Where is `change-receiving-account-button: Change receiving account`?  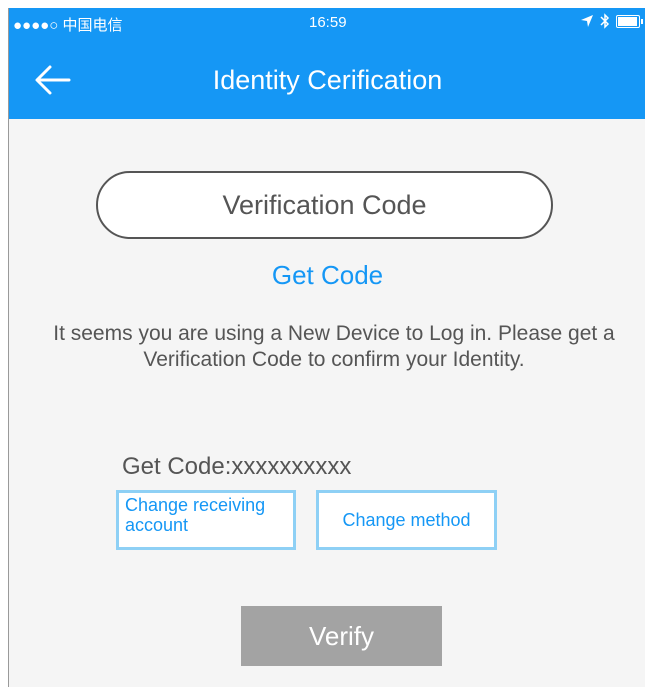
change-receiving-account-button: Change receiving account is located at coordinates (206, 520).